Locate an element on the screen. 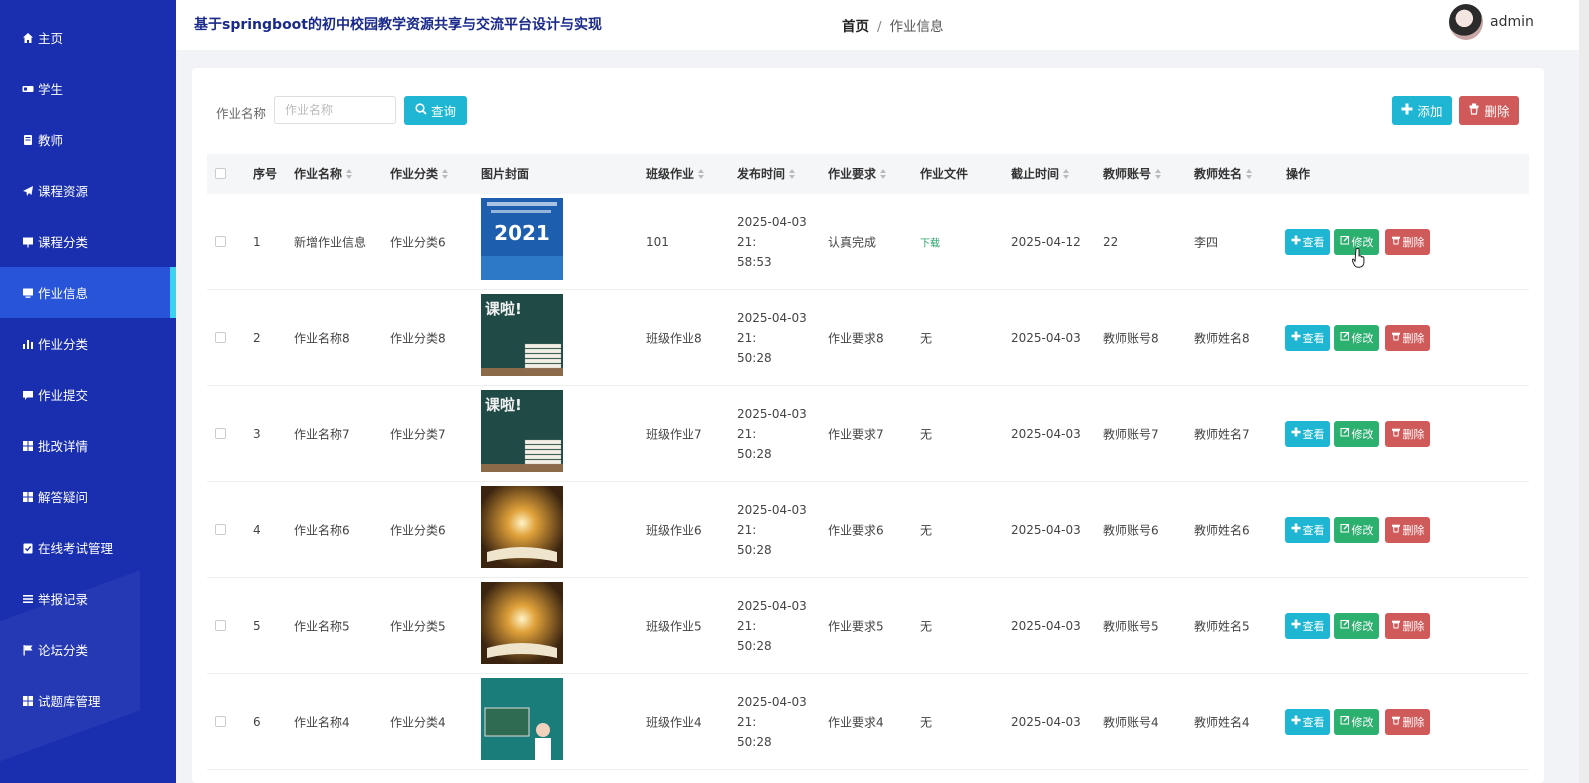  column-header-9: 教师账号 is located at coordinates (1132, 174).